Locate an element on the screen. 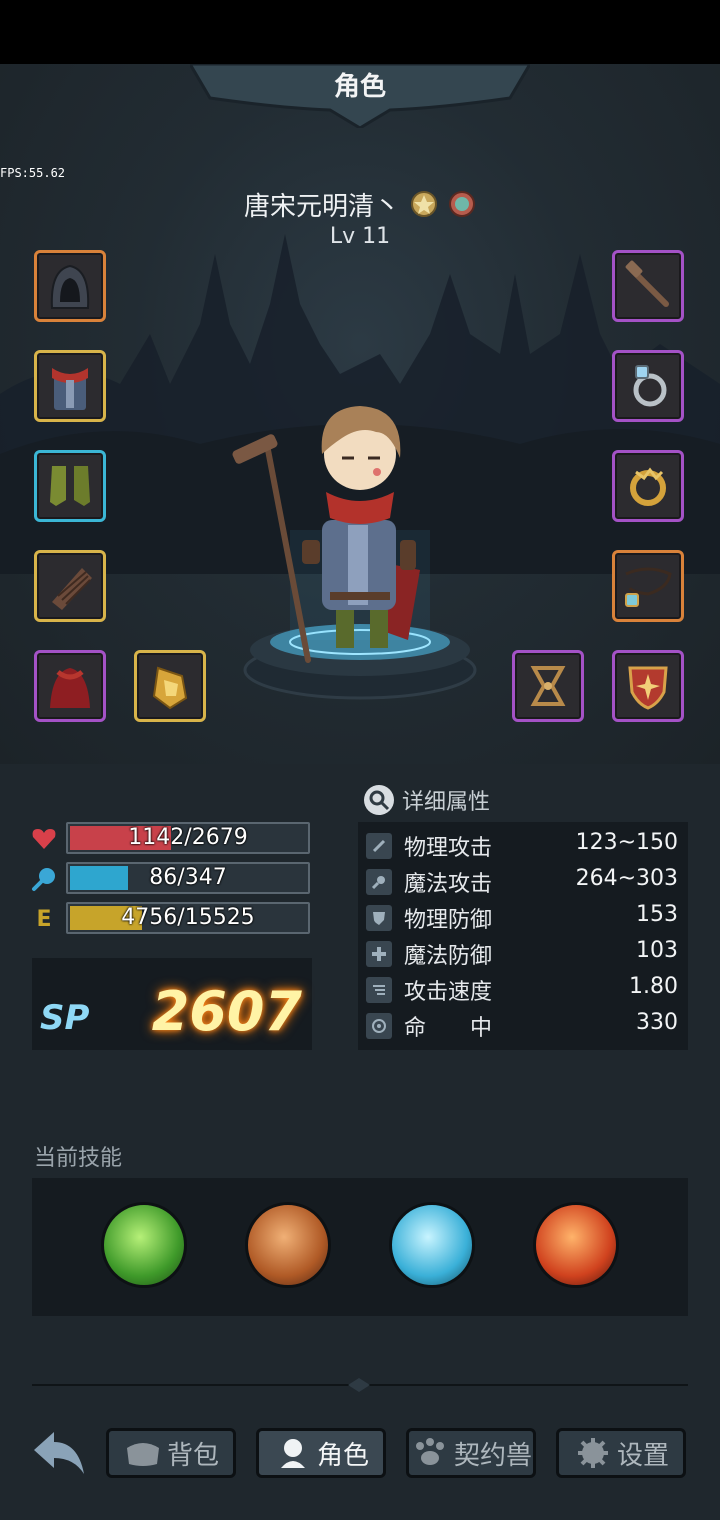  character-name-row: 唐宋元明清丶 is located at coordinates (360, 204).